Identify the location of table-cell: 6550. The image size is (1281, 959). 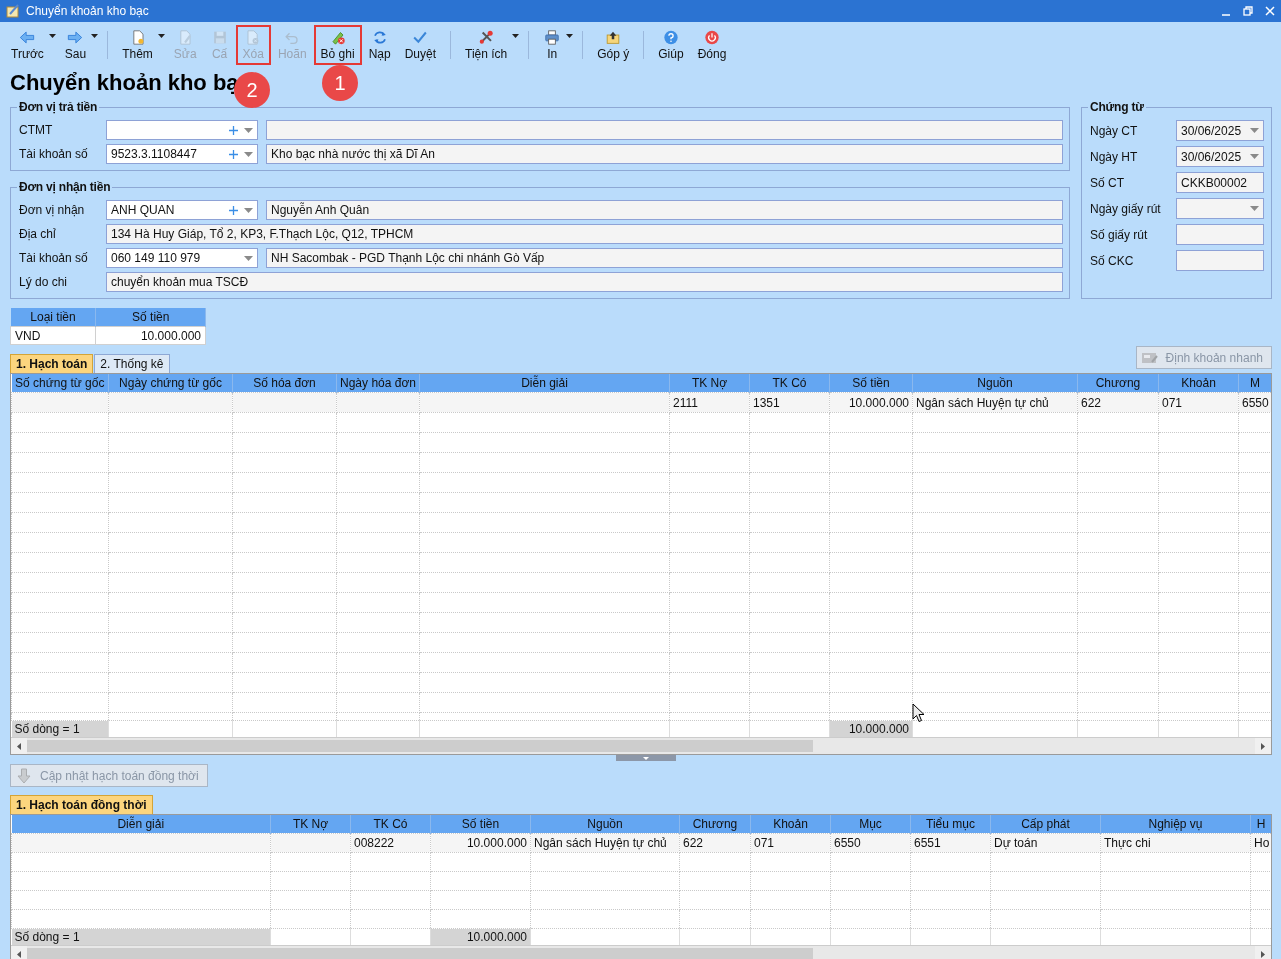
(870, 843).